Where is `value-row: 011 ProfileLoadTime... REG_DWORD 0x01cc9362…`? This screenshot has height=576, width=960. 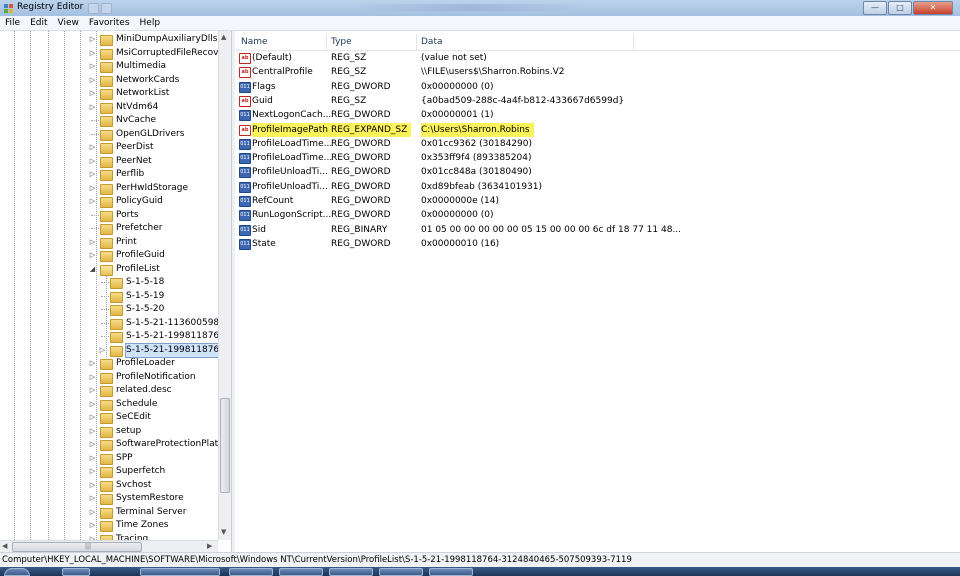
value-row: 011 ProfileLoadTime... REG_DWORD 0x01cc9362… is located at coordinates (597, 144).